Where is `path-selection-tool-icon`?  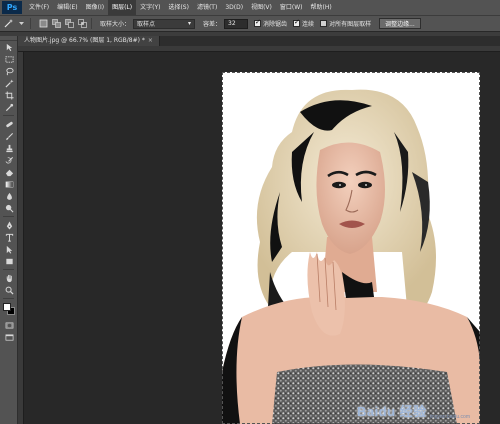 path-selection-tool-icon is located at coordinates (9, 249).